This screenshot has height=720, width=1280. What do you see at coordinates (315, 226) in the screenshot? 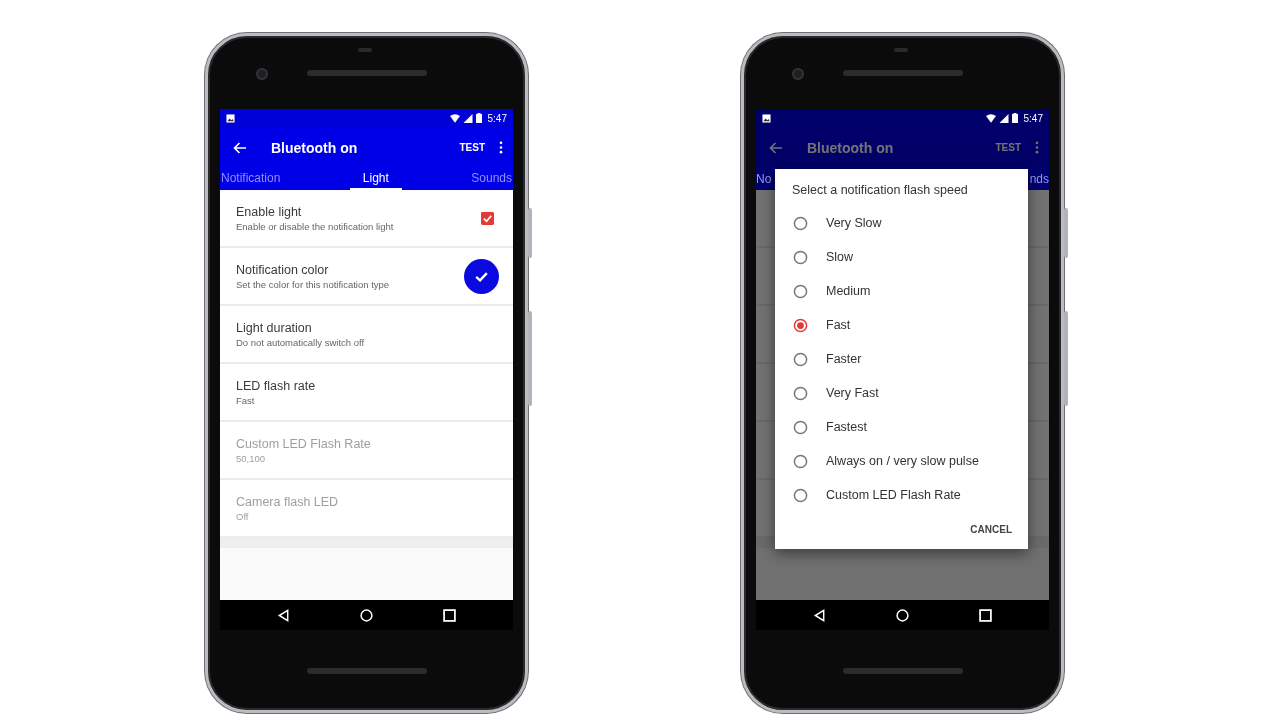
I see `setting-summary: Enable or disable the notification light` at bounding box center [315, 226].